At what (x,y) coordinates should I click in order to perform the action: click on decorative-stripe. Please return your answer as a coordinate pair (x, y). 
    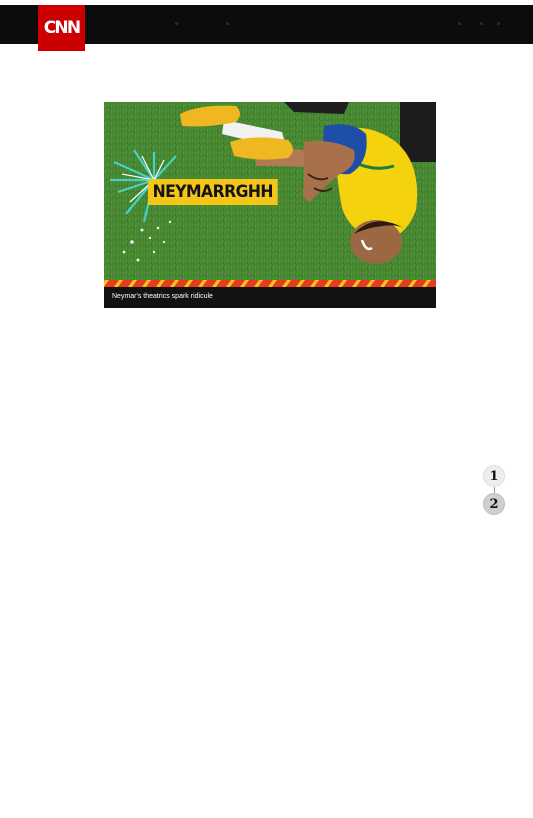
    Looking at the image, I should click on (270, 283).